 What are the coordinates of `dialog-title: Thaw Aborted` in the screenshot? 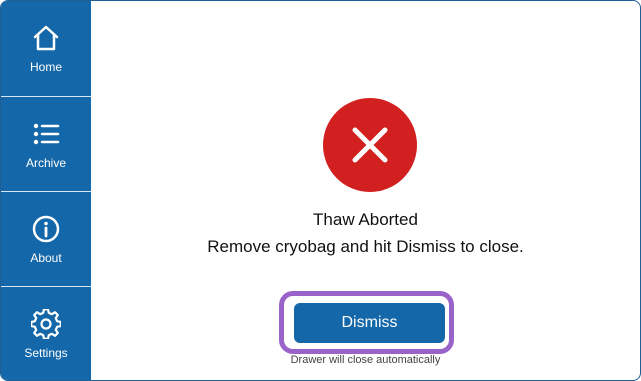 It's located at (365, 219).